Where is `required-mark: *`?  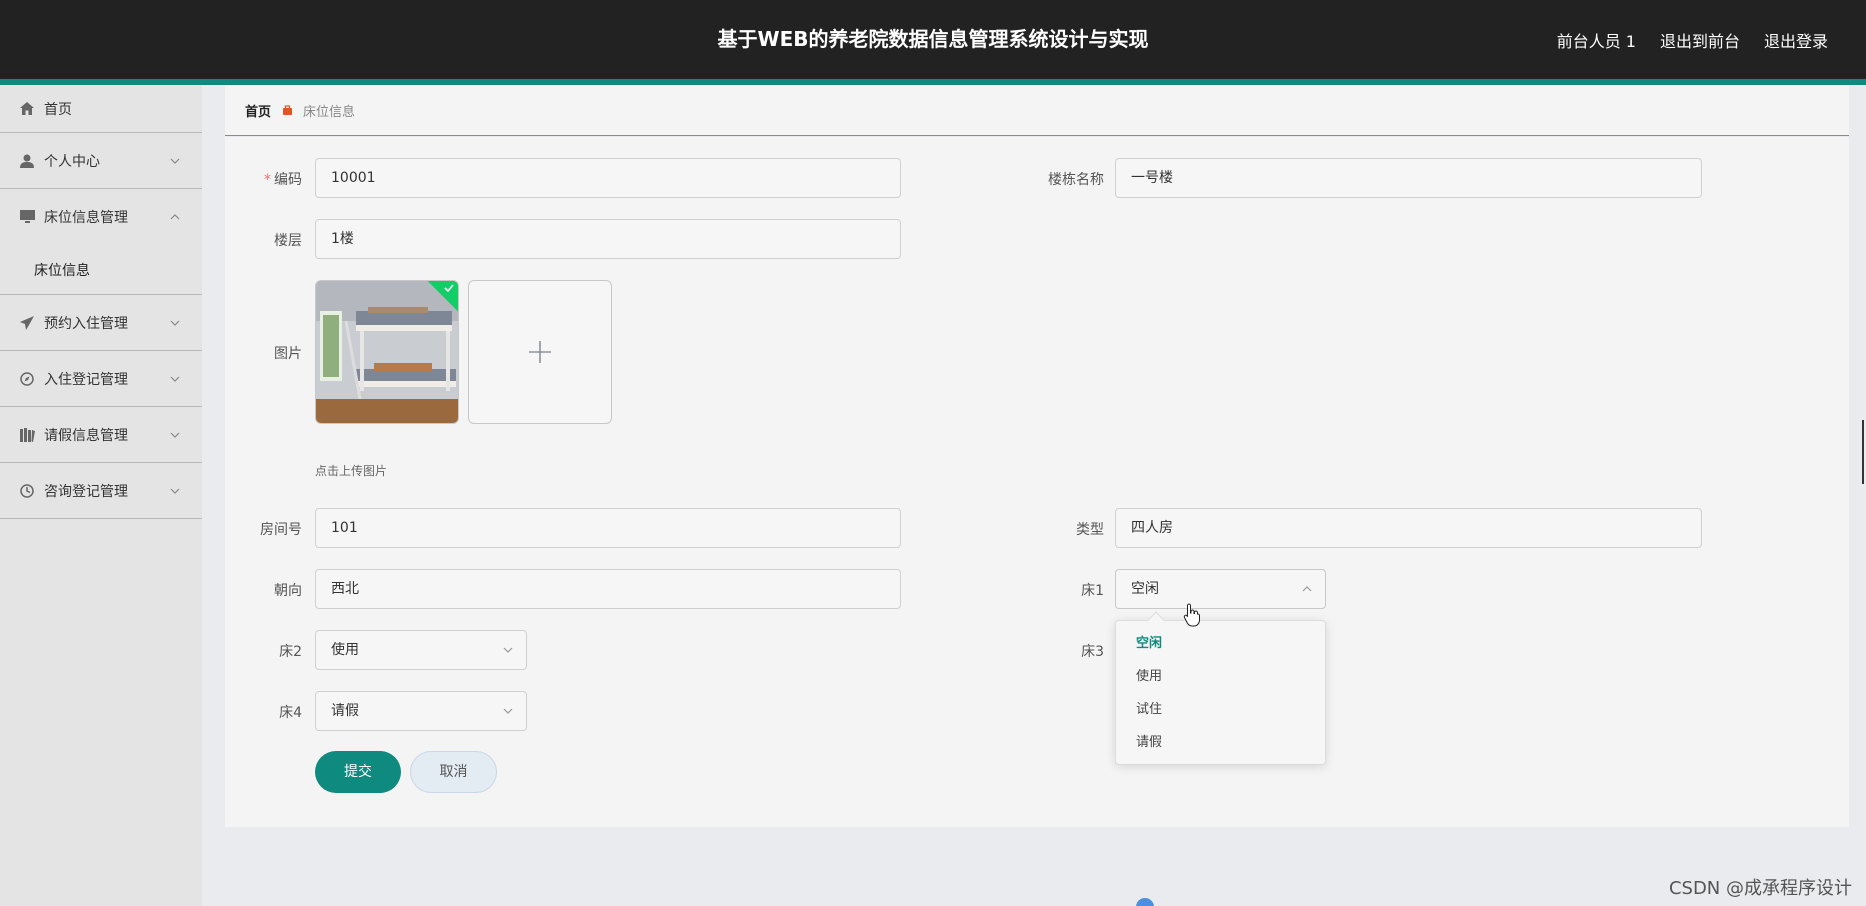
required-mark: * is located at coordinates (267, 180).